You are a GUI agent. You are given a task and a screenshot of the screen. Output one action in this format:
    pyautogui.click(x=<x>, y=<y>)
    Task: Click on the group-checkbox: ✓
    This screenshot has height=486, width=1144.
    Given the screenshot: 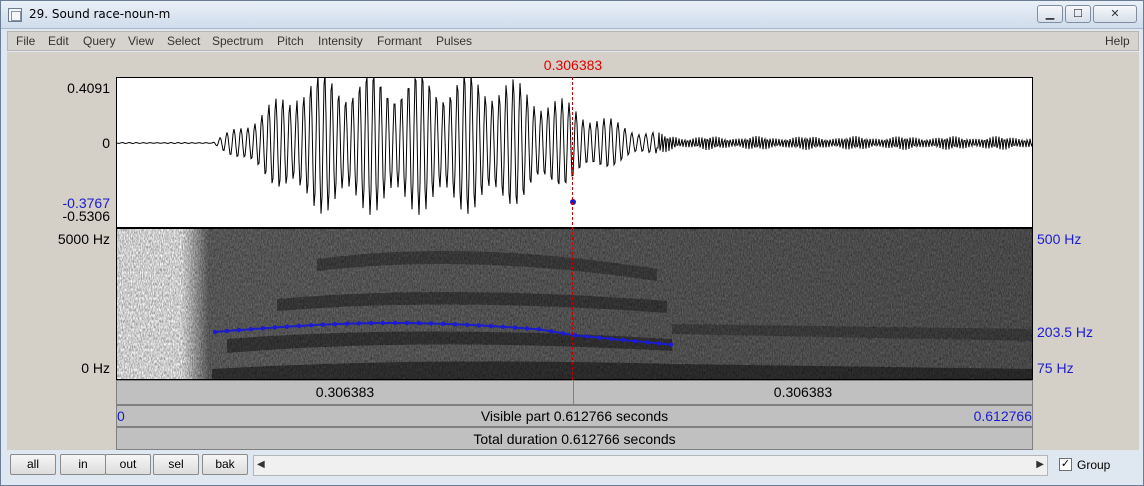 What is the action you would take?
    pyautogui.click(x=1065, y=464)
    